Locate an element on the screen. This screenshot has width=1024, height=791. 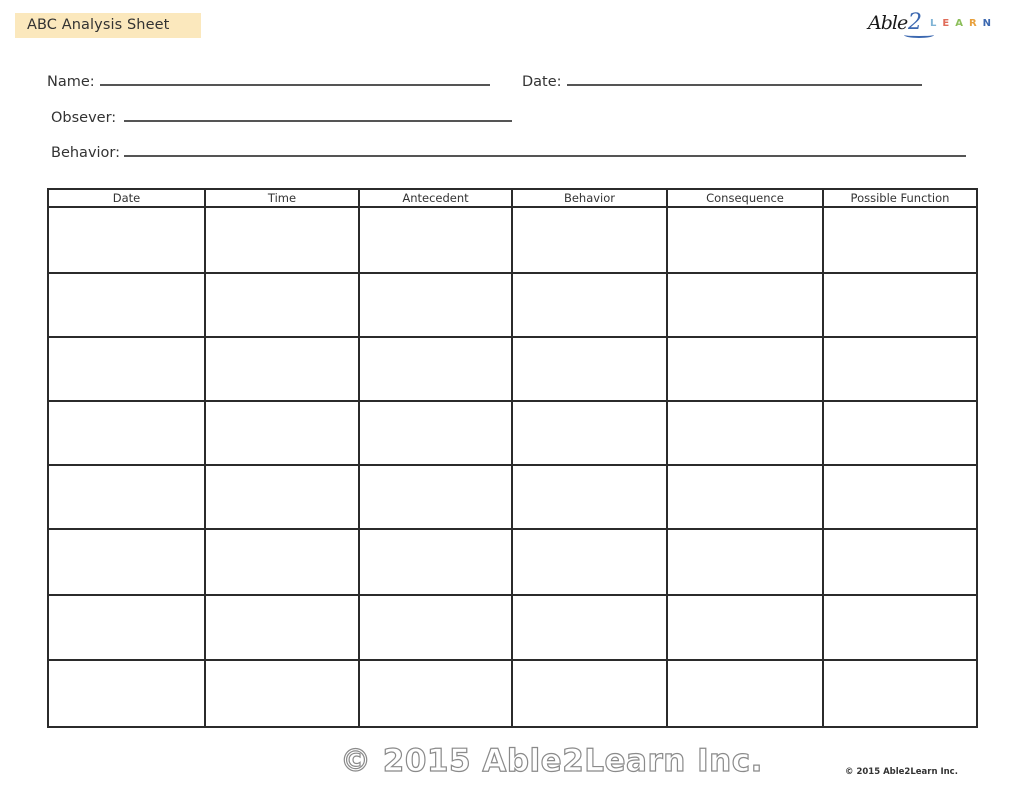
logo-letter: N is located at coordinates (990, 23).